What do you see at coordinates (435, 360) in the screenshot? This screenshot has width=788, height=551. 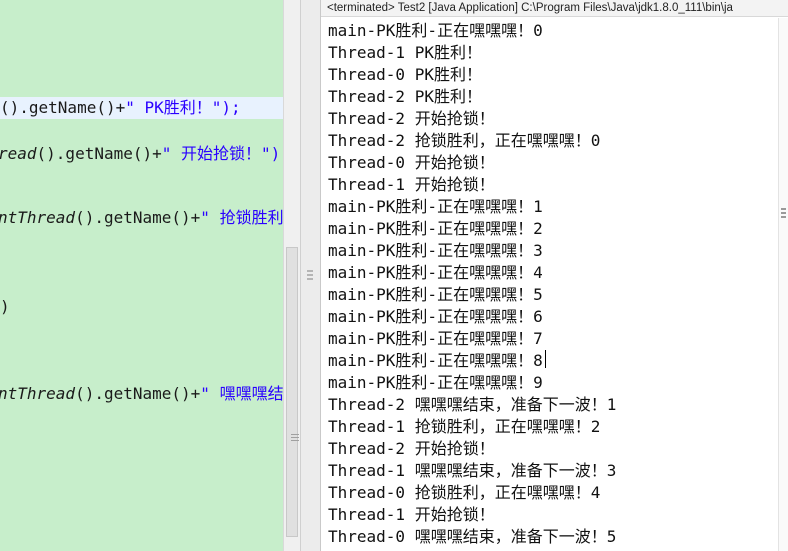 I see `console-line: main-PK胜利-正在嘿嘿嘿！8` at bounding box center [435, 360].